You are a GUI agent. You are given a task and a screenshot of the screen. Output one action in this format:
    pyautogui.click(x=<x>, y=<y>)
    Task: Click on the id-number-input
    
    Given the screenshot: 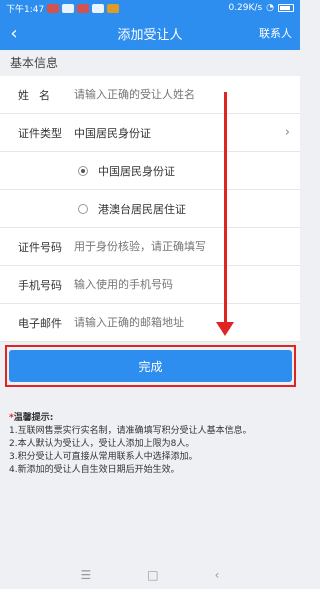 What is the action you would take?
    pyautogui.click(x=187, y=246)
    